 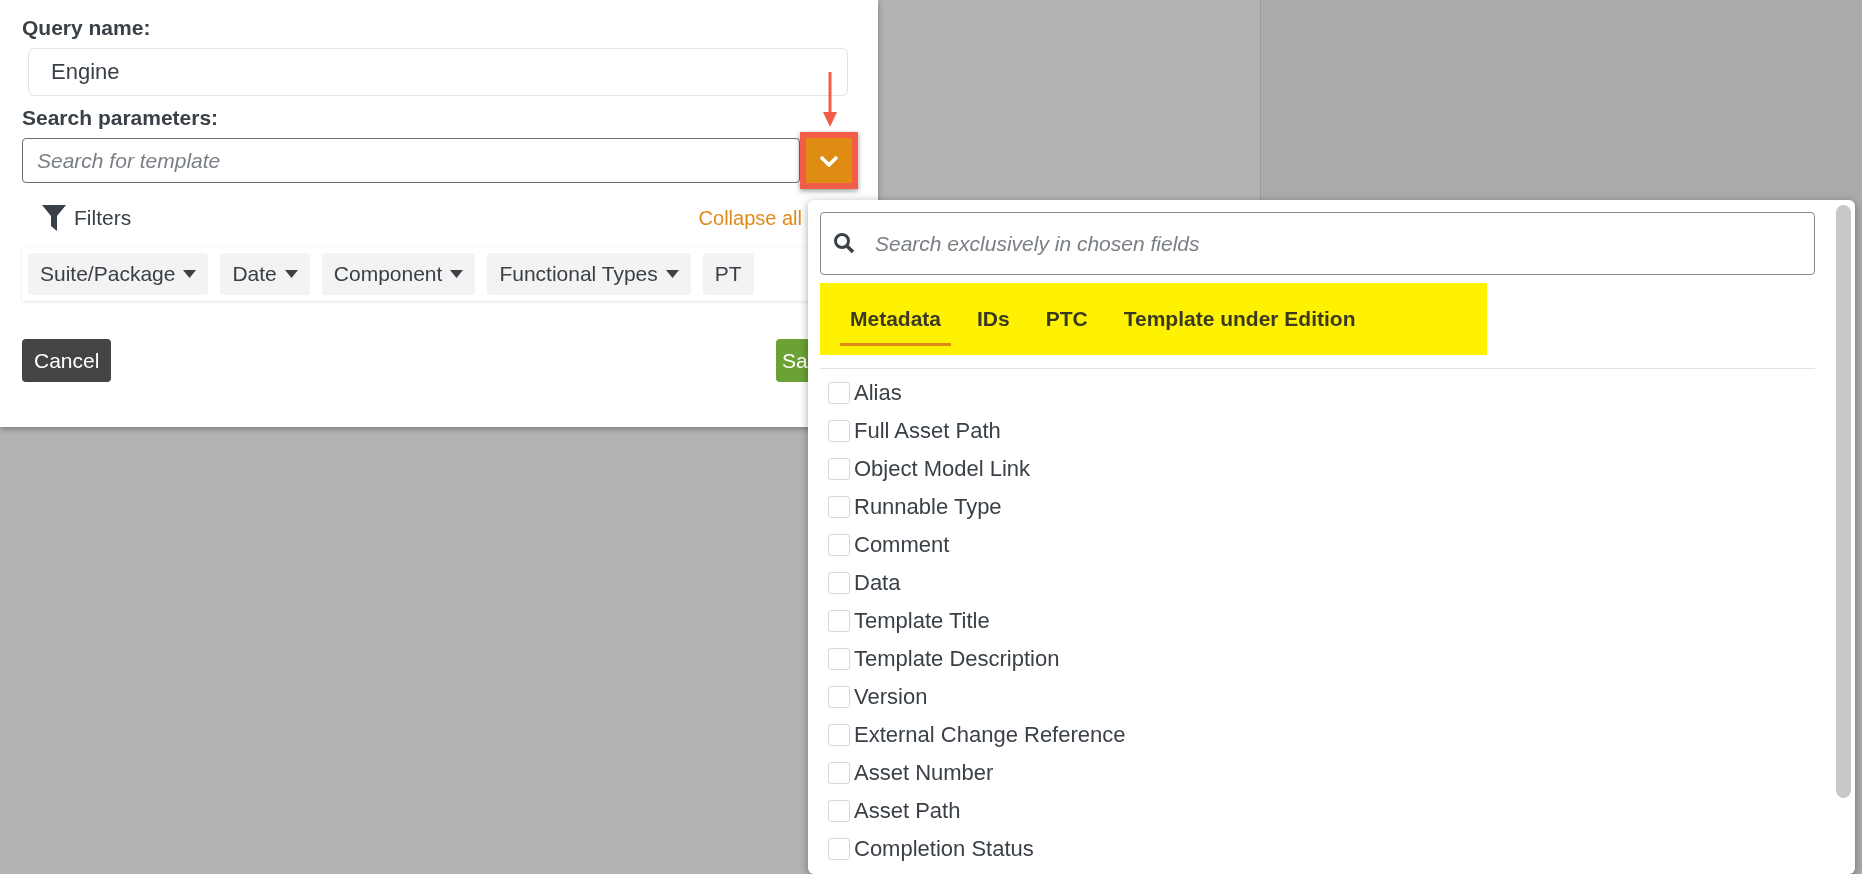 What do you see at coordinates (878, 393) in the screenshot?
I see `field-option-label: Alias` at bounding box center [878, 393].